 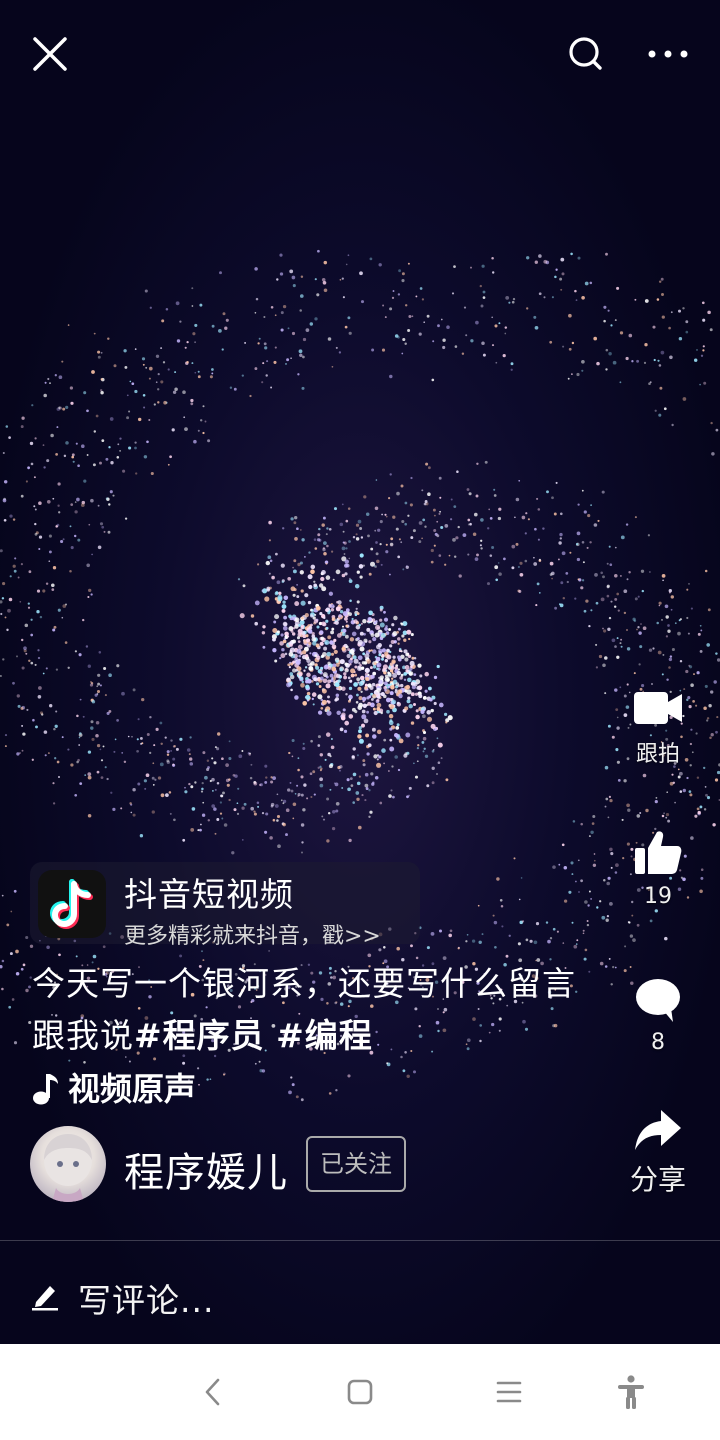 I want to click on accessibility-button, so click(x=631, y=1392).